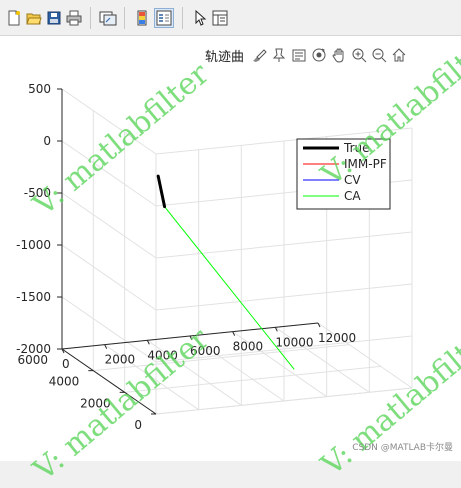  I want to click on link-plot-icon, so click(108, 18).